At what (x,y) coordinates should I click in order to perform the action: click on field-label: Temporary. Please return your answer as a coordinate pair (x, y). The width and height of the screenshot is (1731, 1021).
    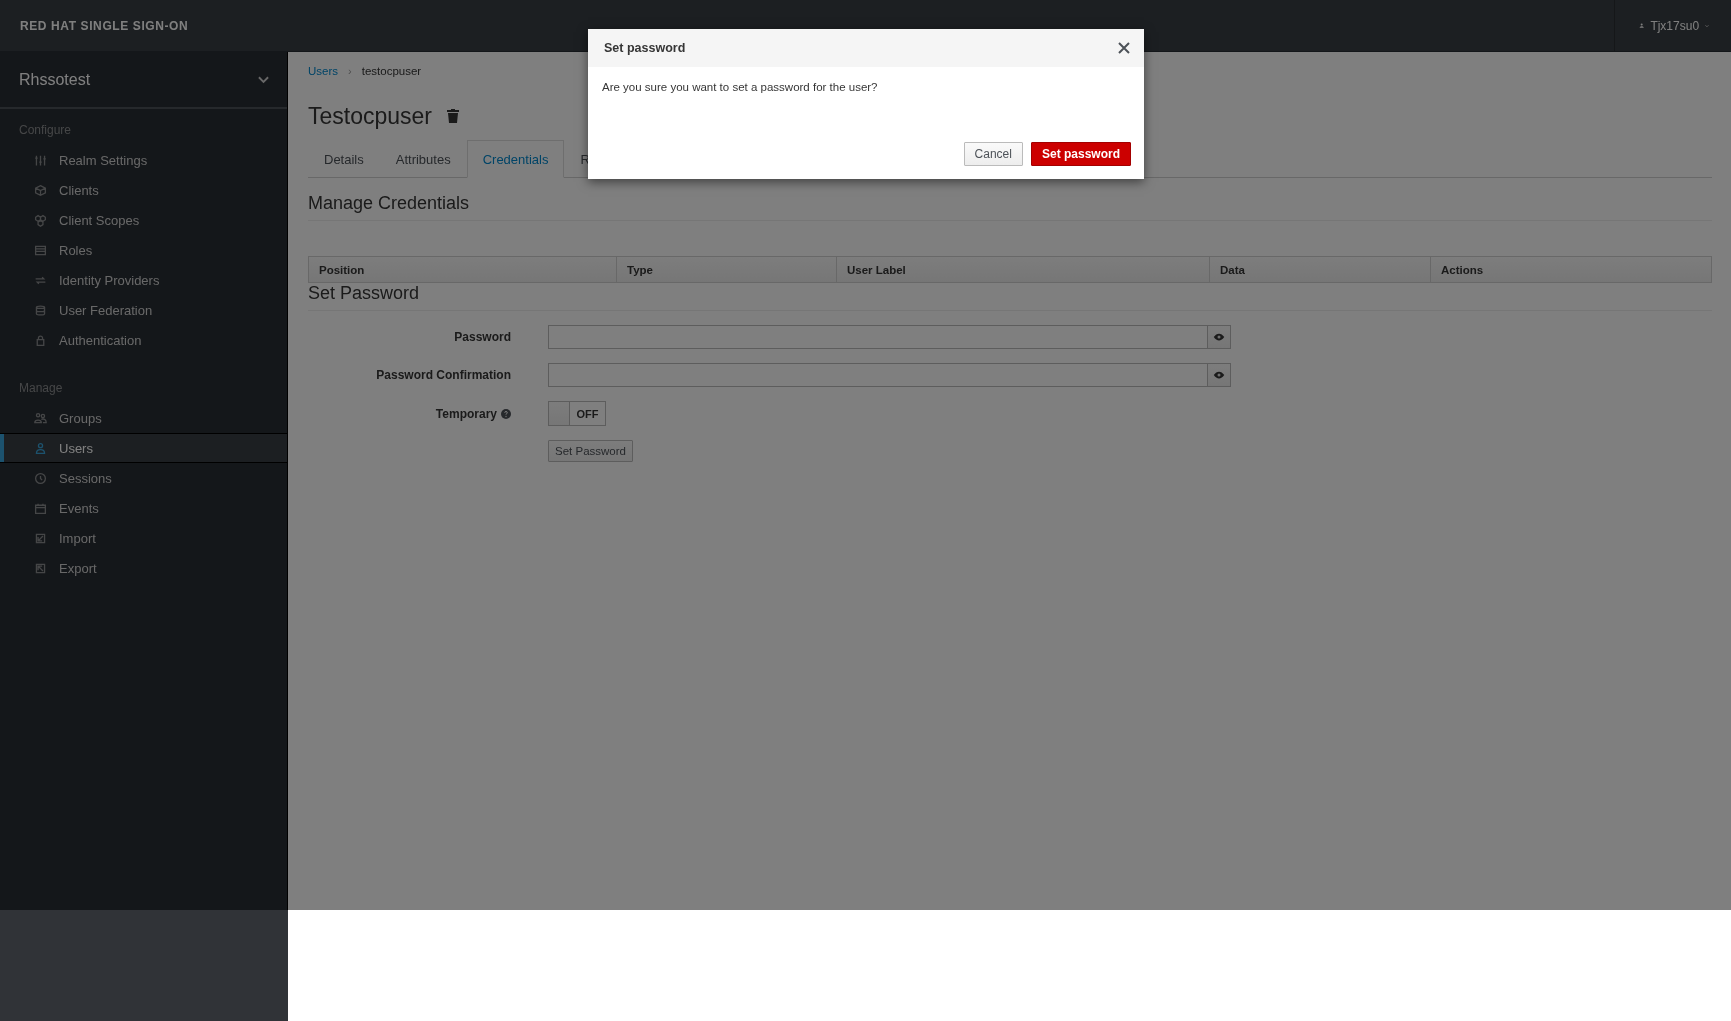
    Looking at the image, I should click on (466, 413).